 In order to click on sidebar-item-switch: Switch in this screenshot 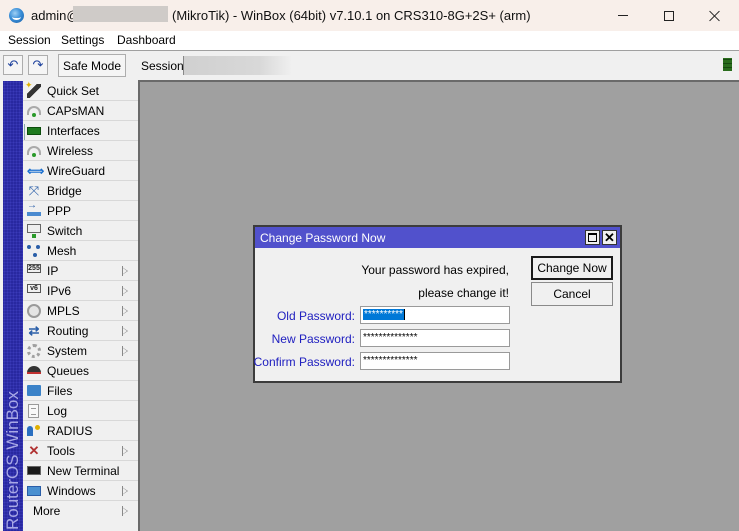, I will do `click(80, 231)`.